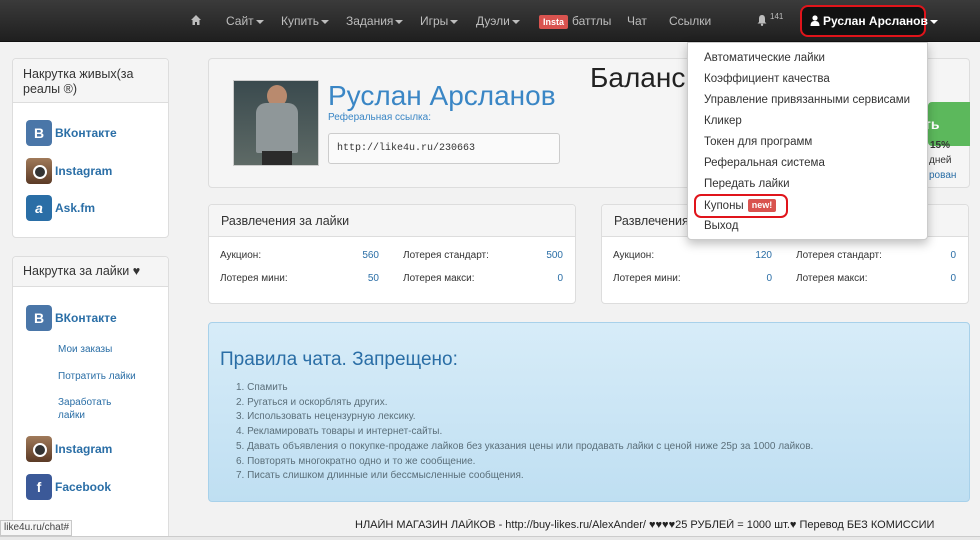  I want to click on sidebar-item-instagram-likes: Instagram, so click(69, 449).